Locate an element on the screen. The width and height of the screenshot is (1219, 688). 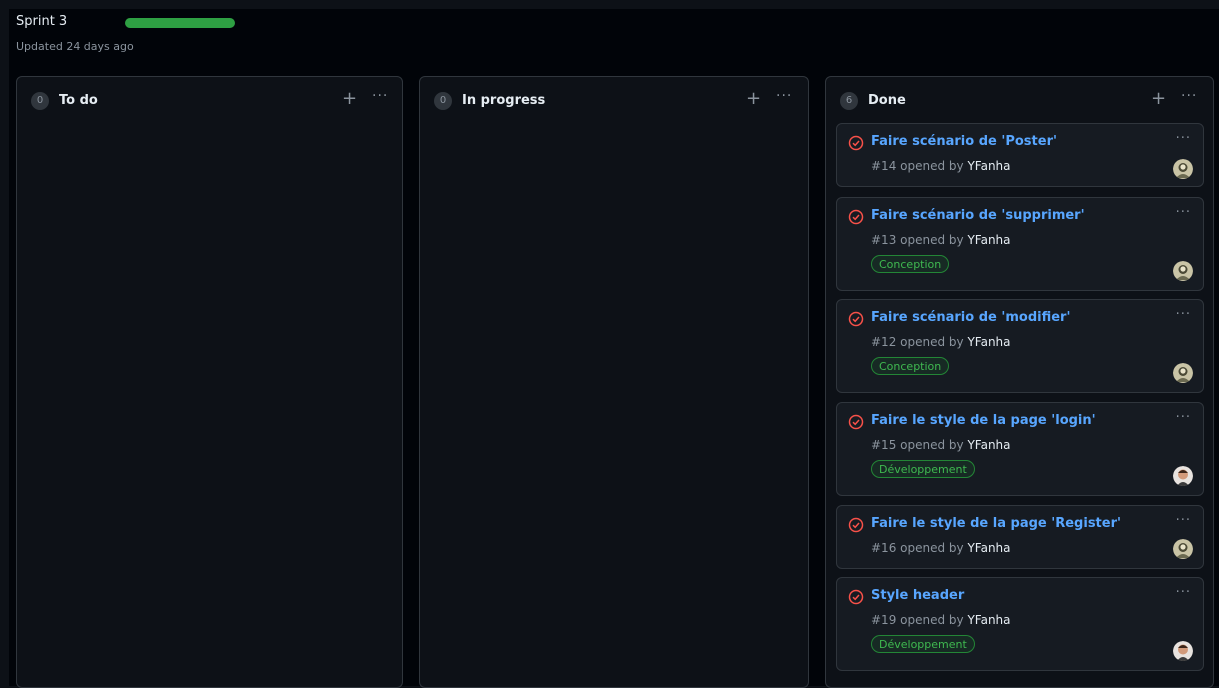
issue-meta: #14 opened by YFanha is located at coordinates (941, 166).